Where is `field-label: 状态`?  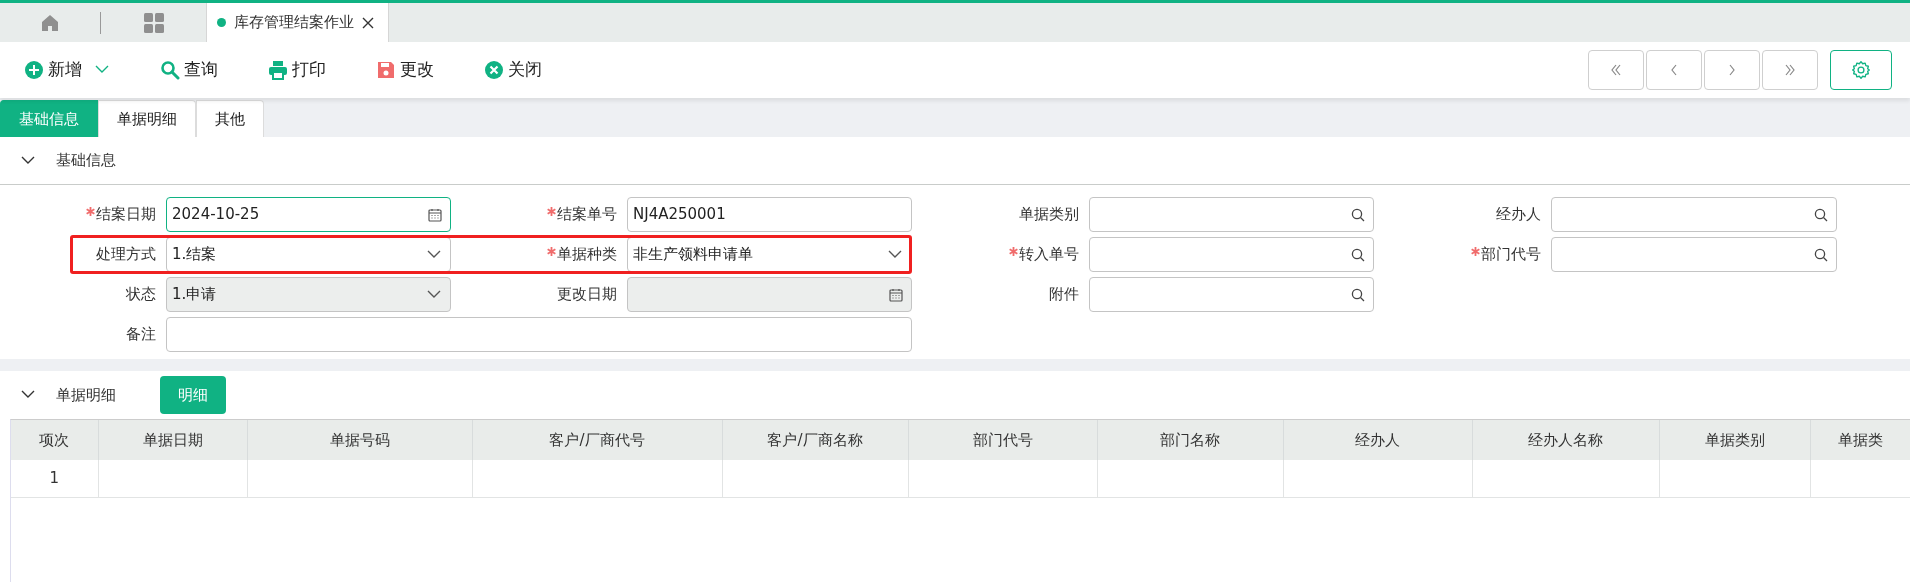 field-label: 状态 is located at coordinates (141, 295).